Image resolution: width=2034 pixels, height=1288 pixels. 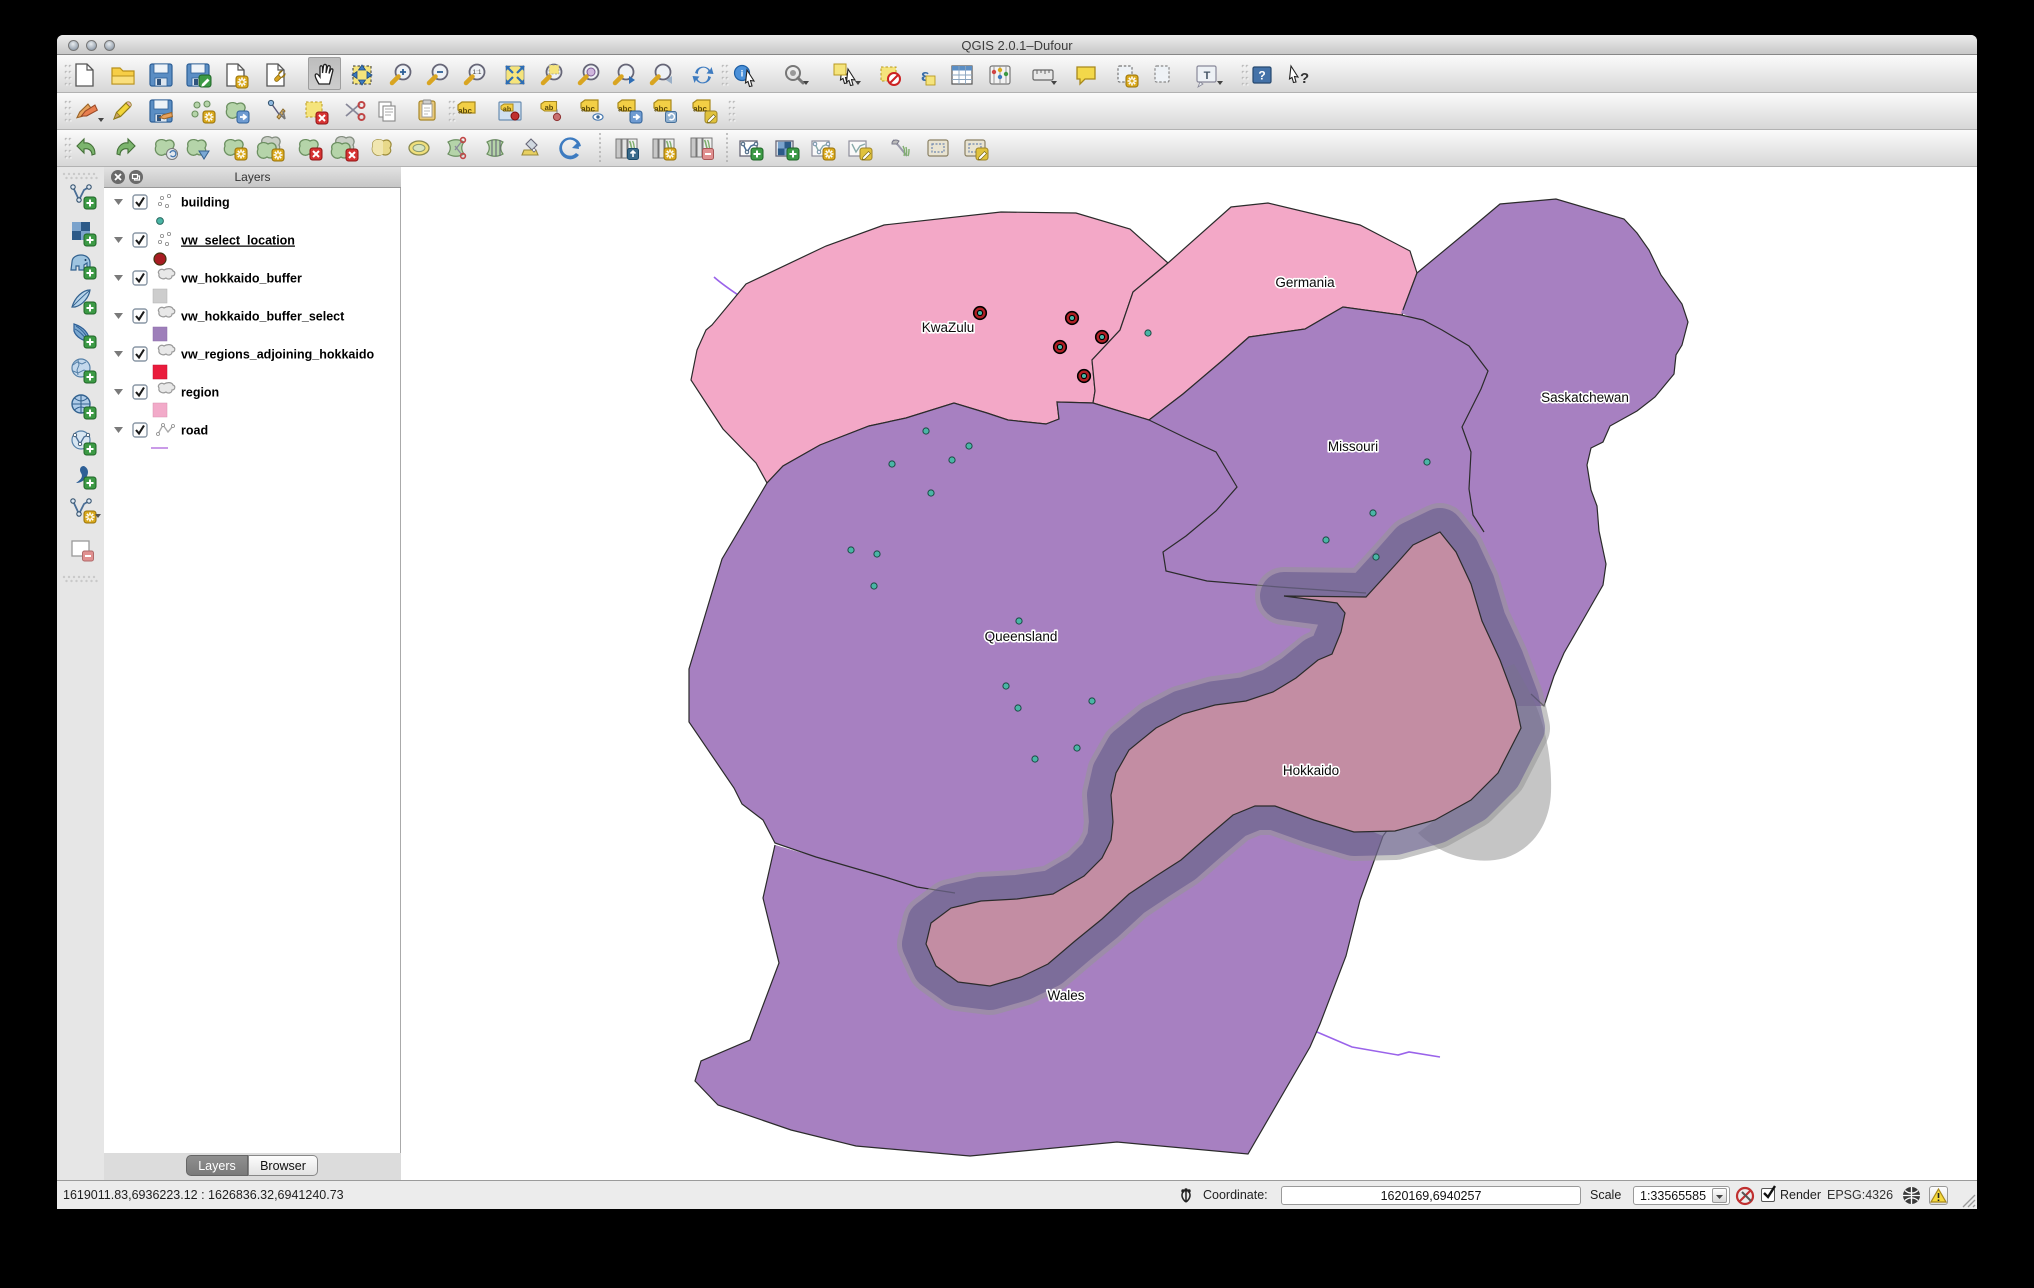 What do you see at coordinates (1305, 282) in the screenshot?
I see `svg-text: Germania` at bounding box center [1305, 282].